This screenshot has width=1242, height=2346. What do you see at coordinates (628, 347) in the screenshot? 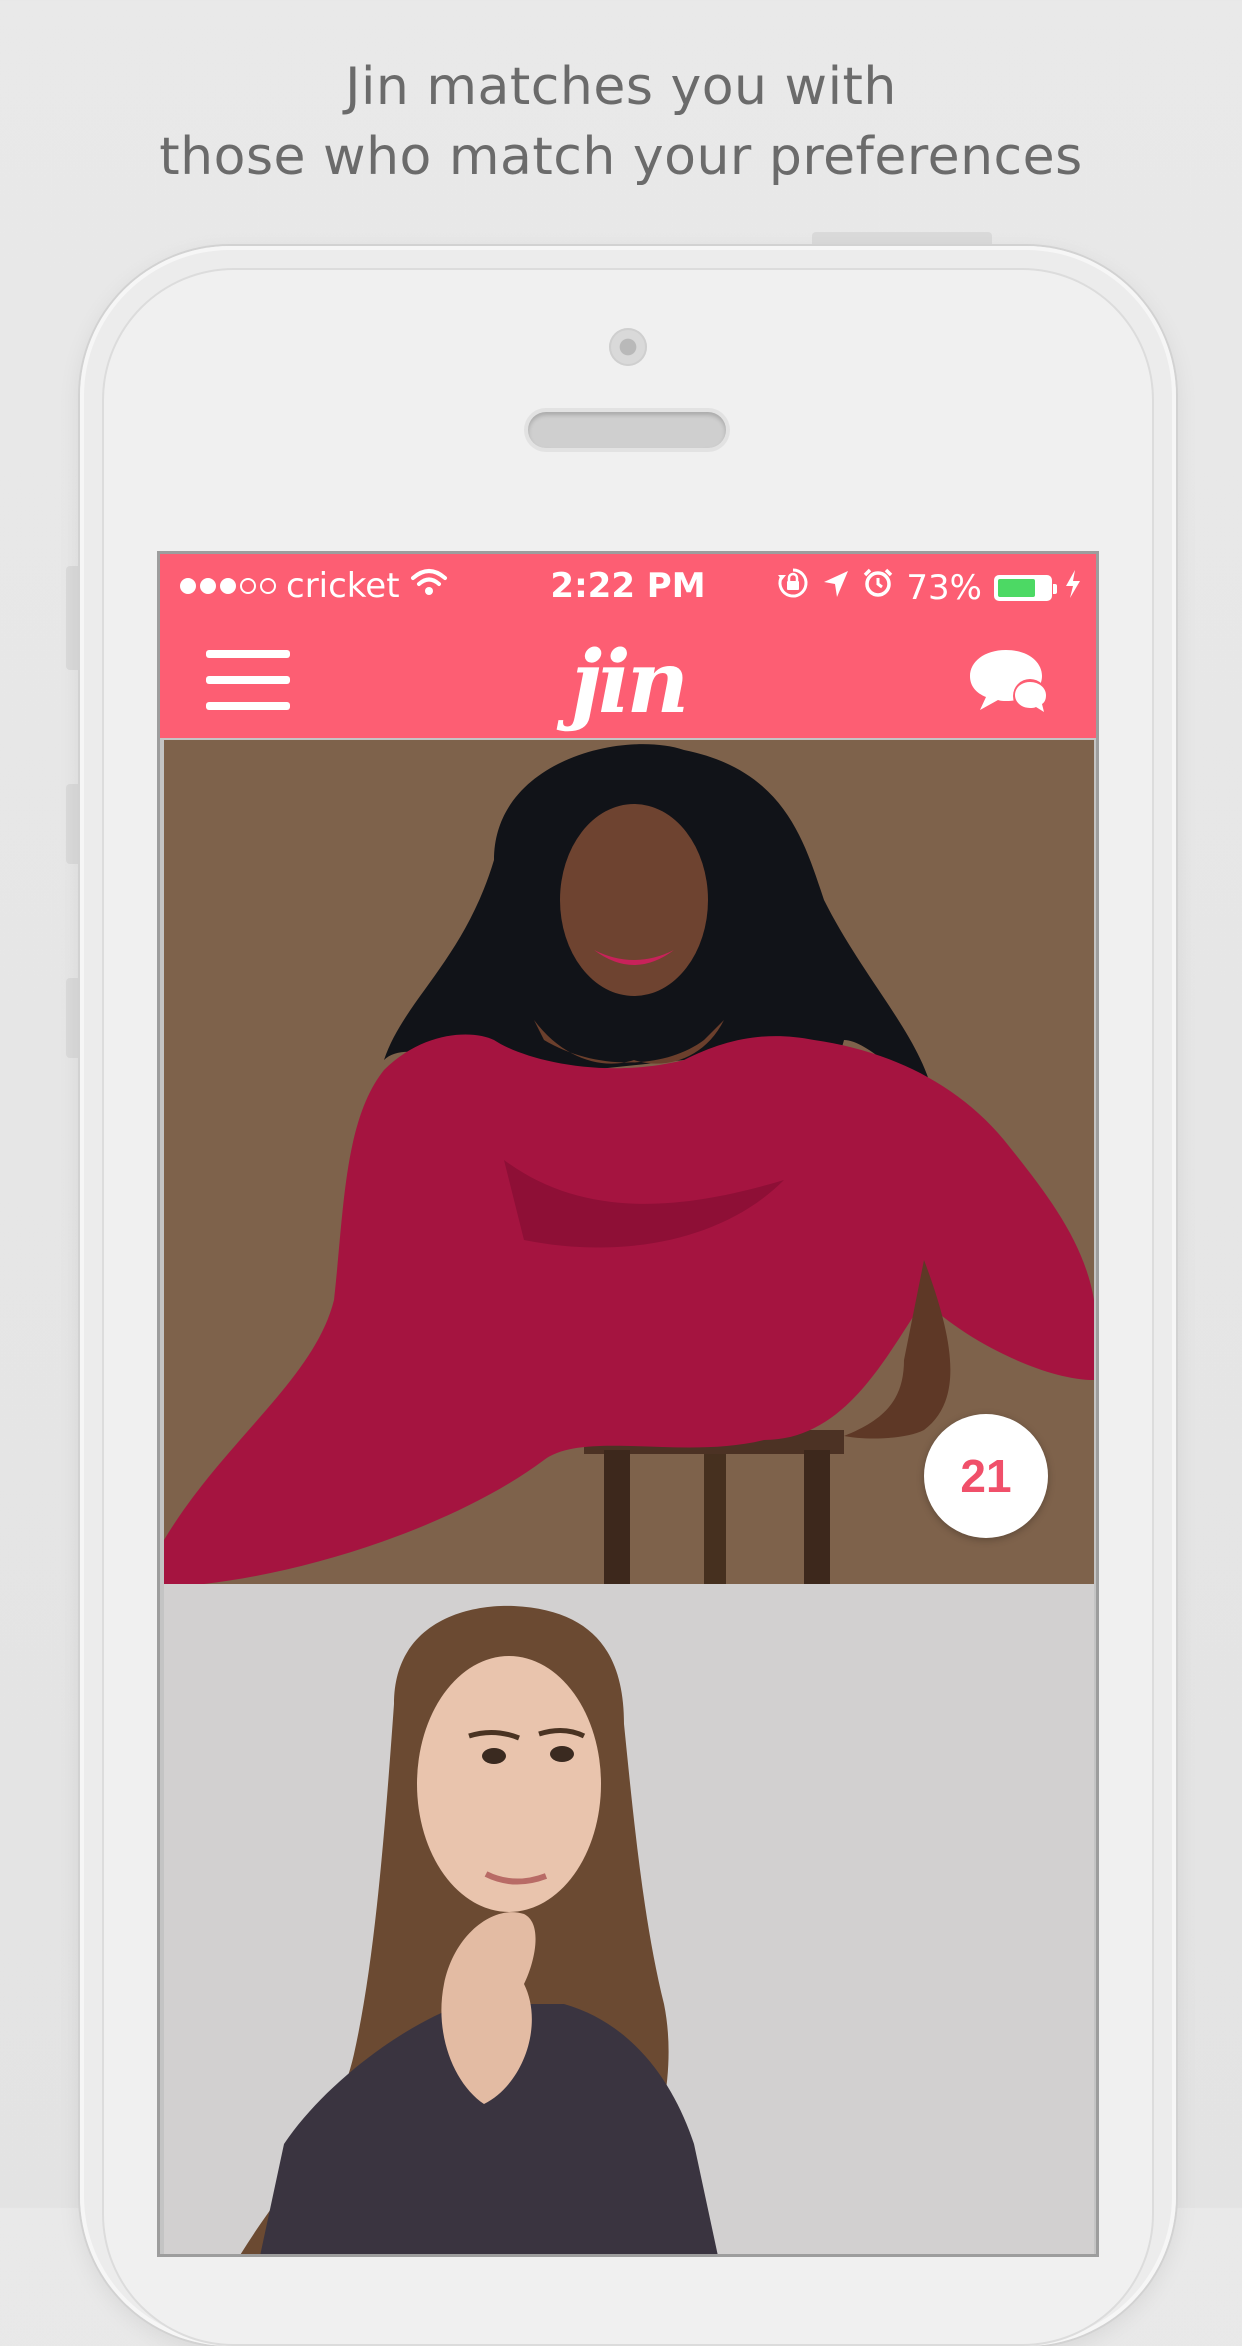
I see `front-camera` at bounding box center [628, 347].